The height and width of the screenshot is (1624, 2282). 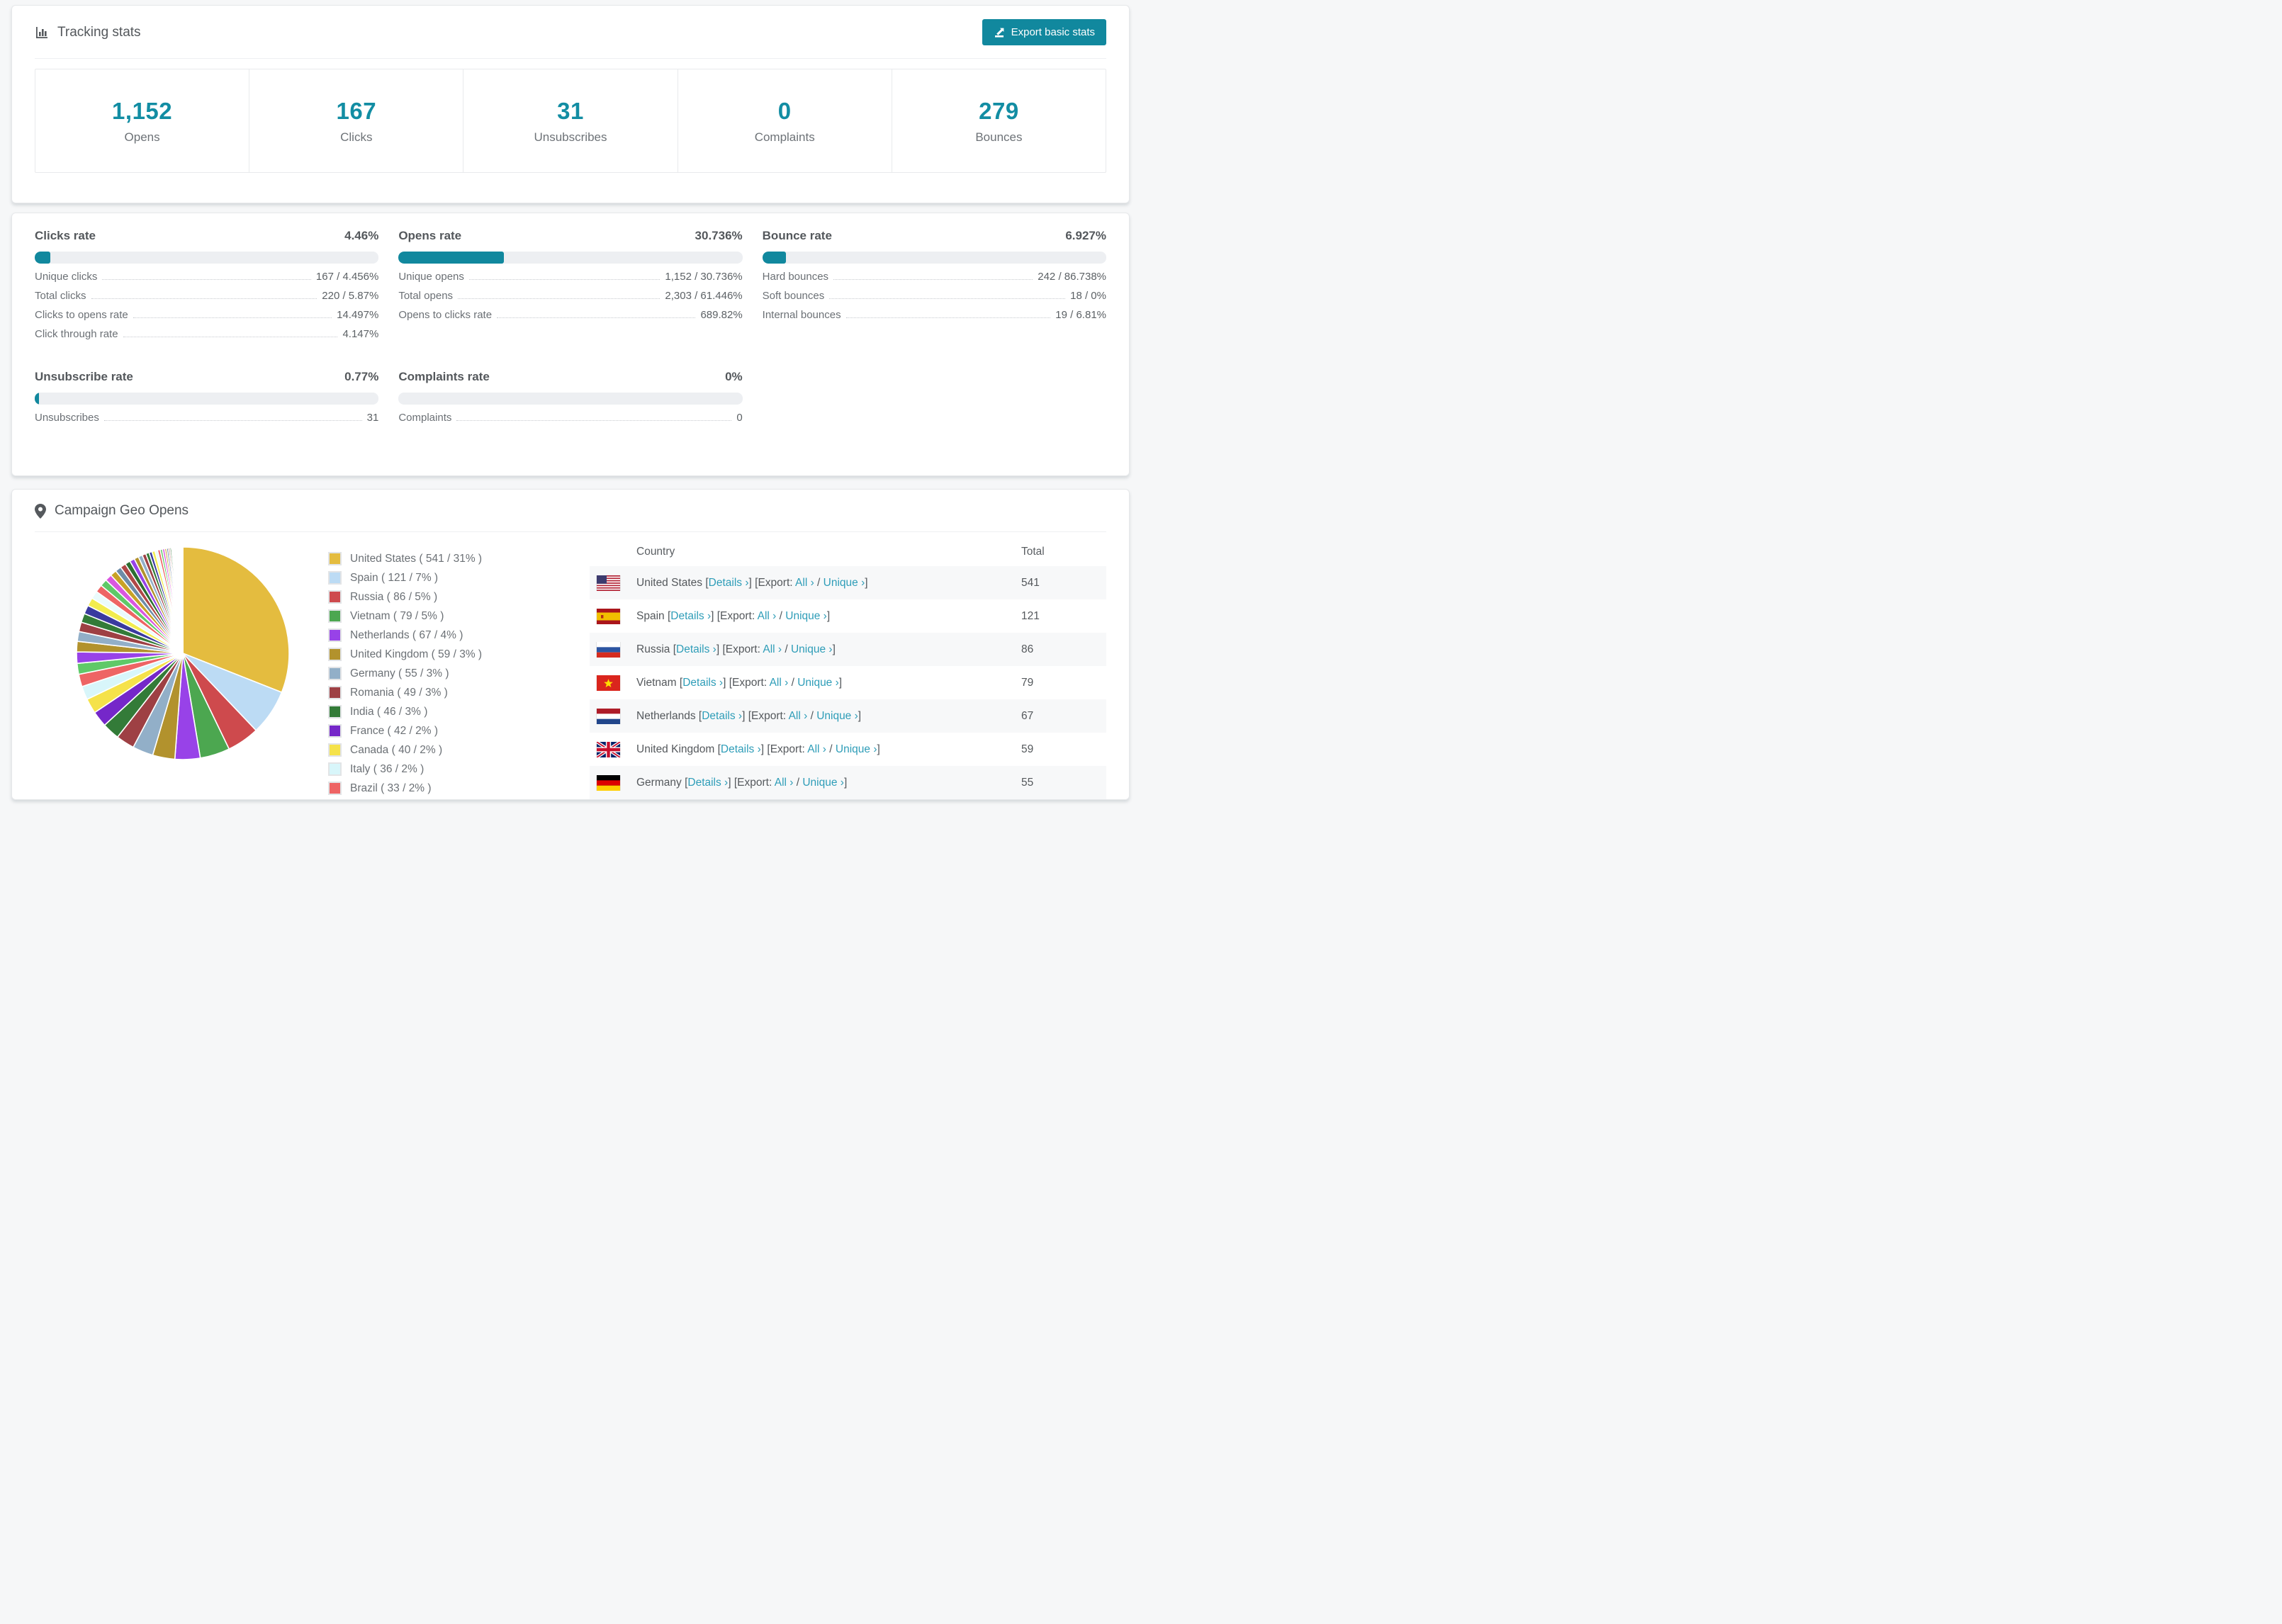 What do you see at coordinates (608, 616) in the screenshot?
I see `es-flag-icon` at bounding box center [608, 616].